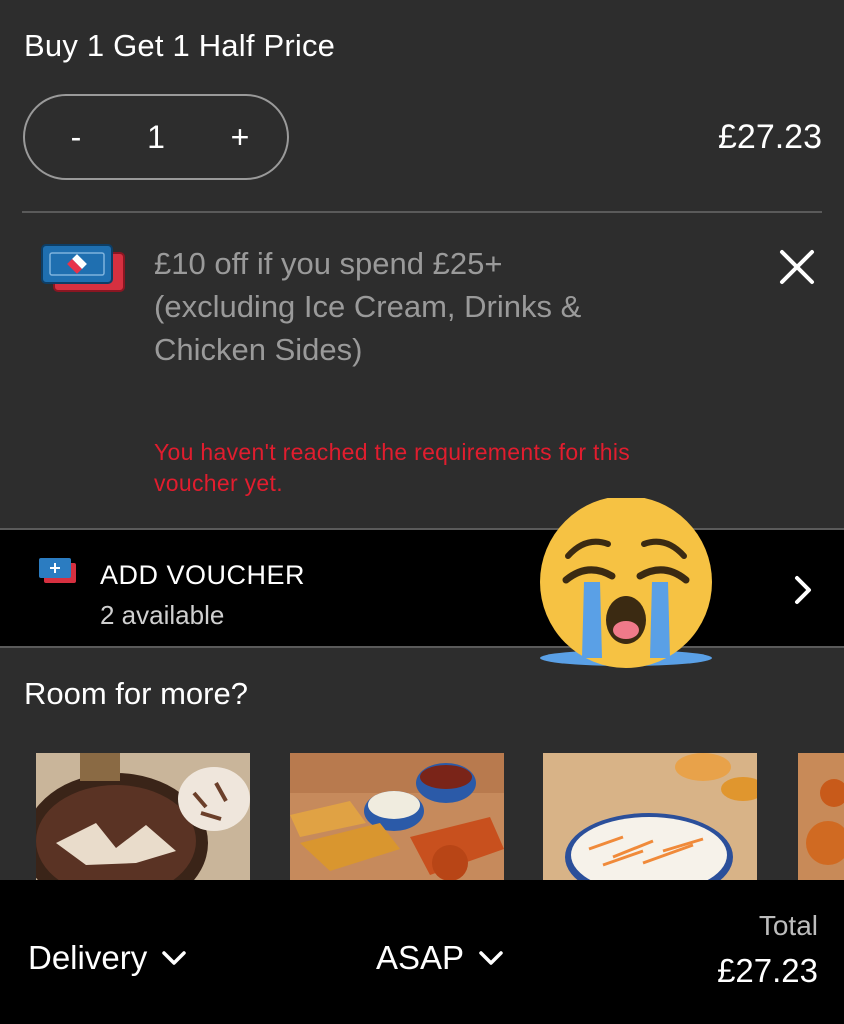 Image resolution: width=844 pixels, height=1024 pixels. What do you see at coordinates (88, 957) in the screenshot?
I see `delivery-method-label: Delivery` at bounding box center [88, 957].